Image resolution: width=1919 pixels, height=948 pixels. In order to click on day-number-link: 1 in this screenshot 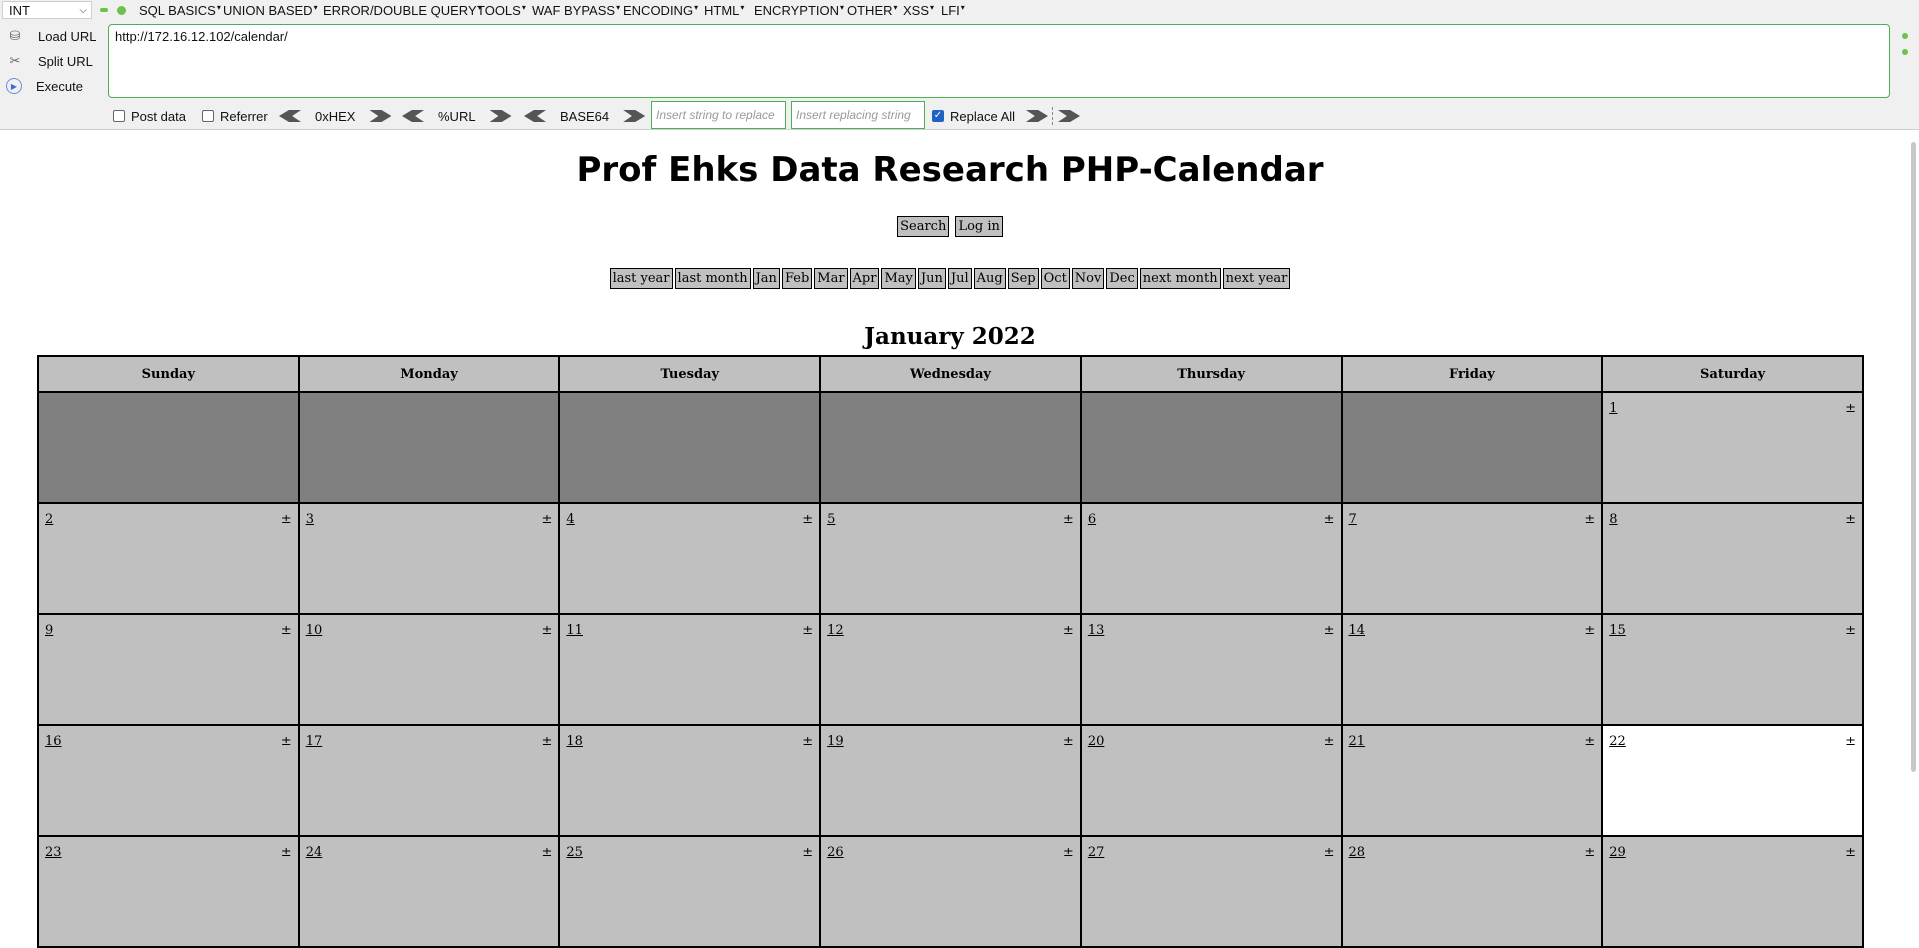, I will do `click(1613, 408)`.